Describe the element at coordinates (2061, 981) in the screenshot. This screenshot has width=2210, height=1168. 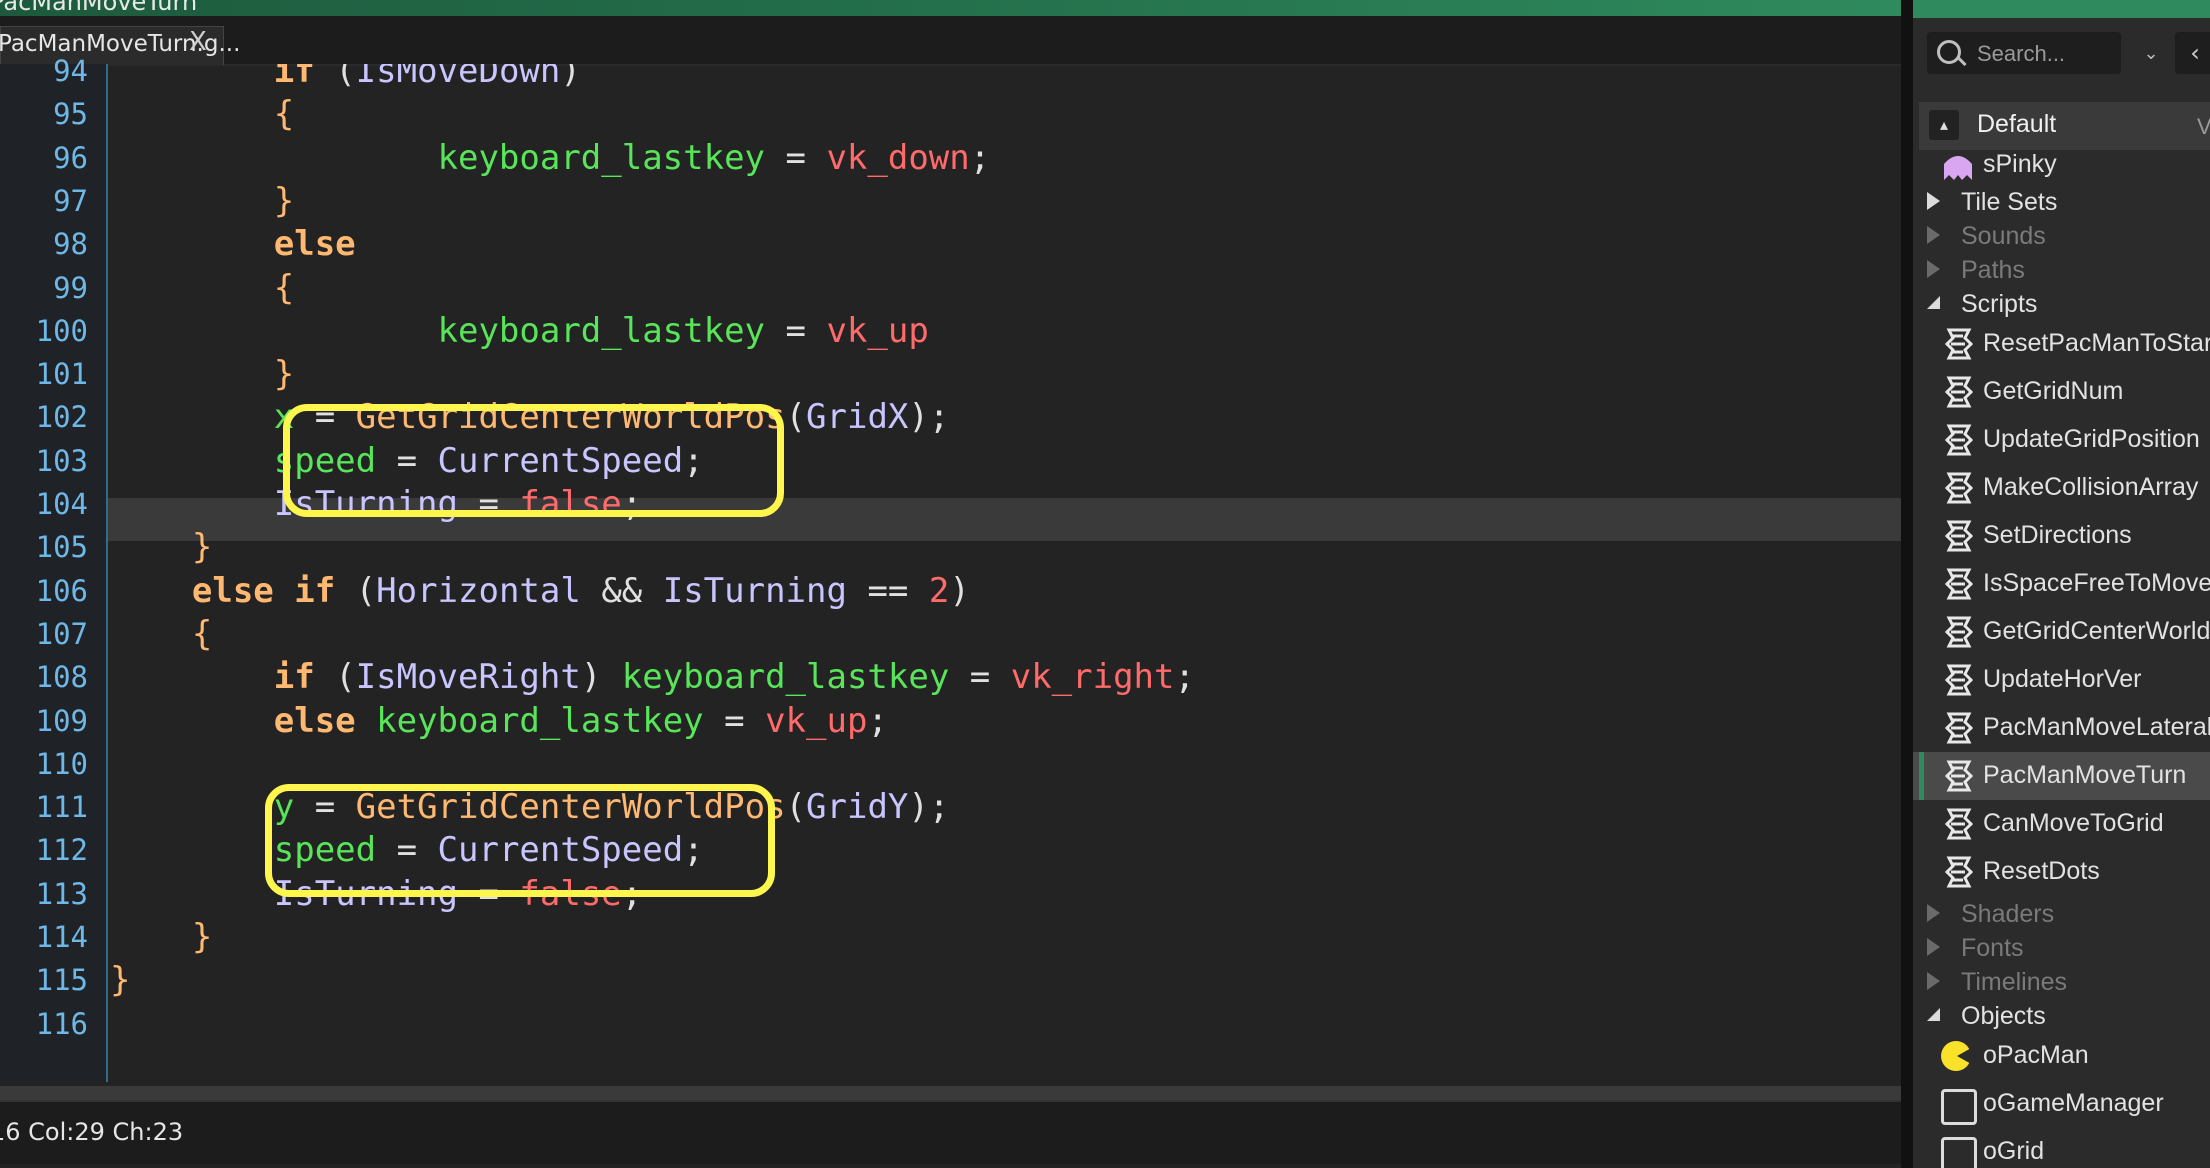
I see `tree-folder-timelines: Timelines` at that location.